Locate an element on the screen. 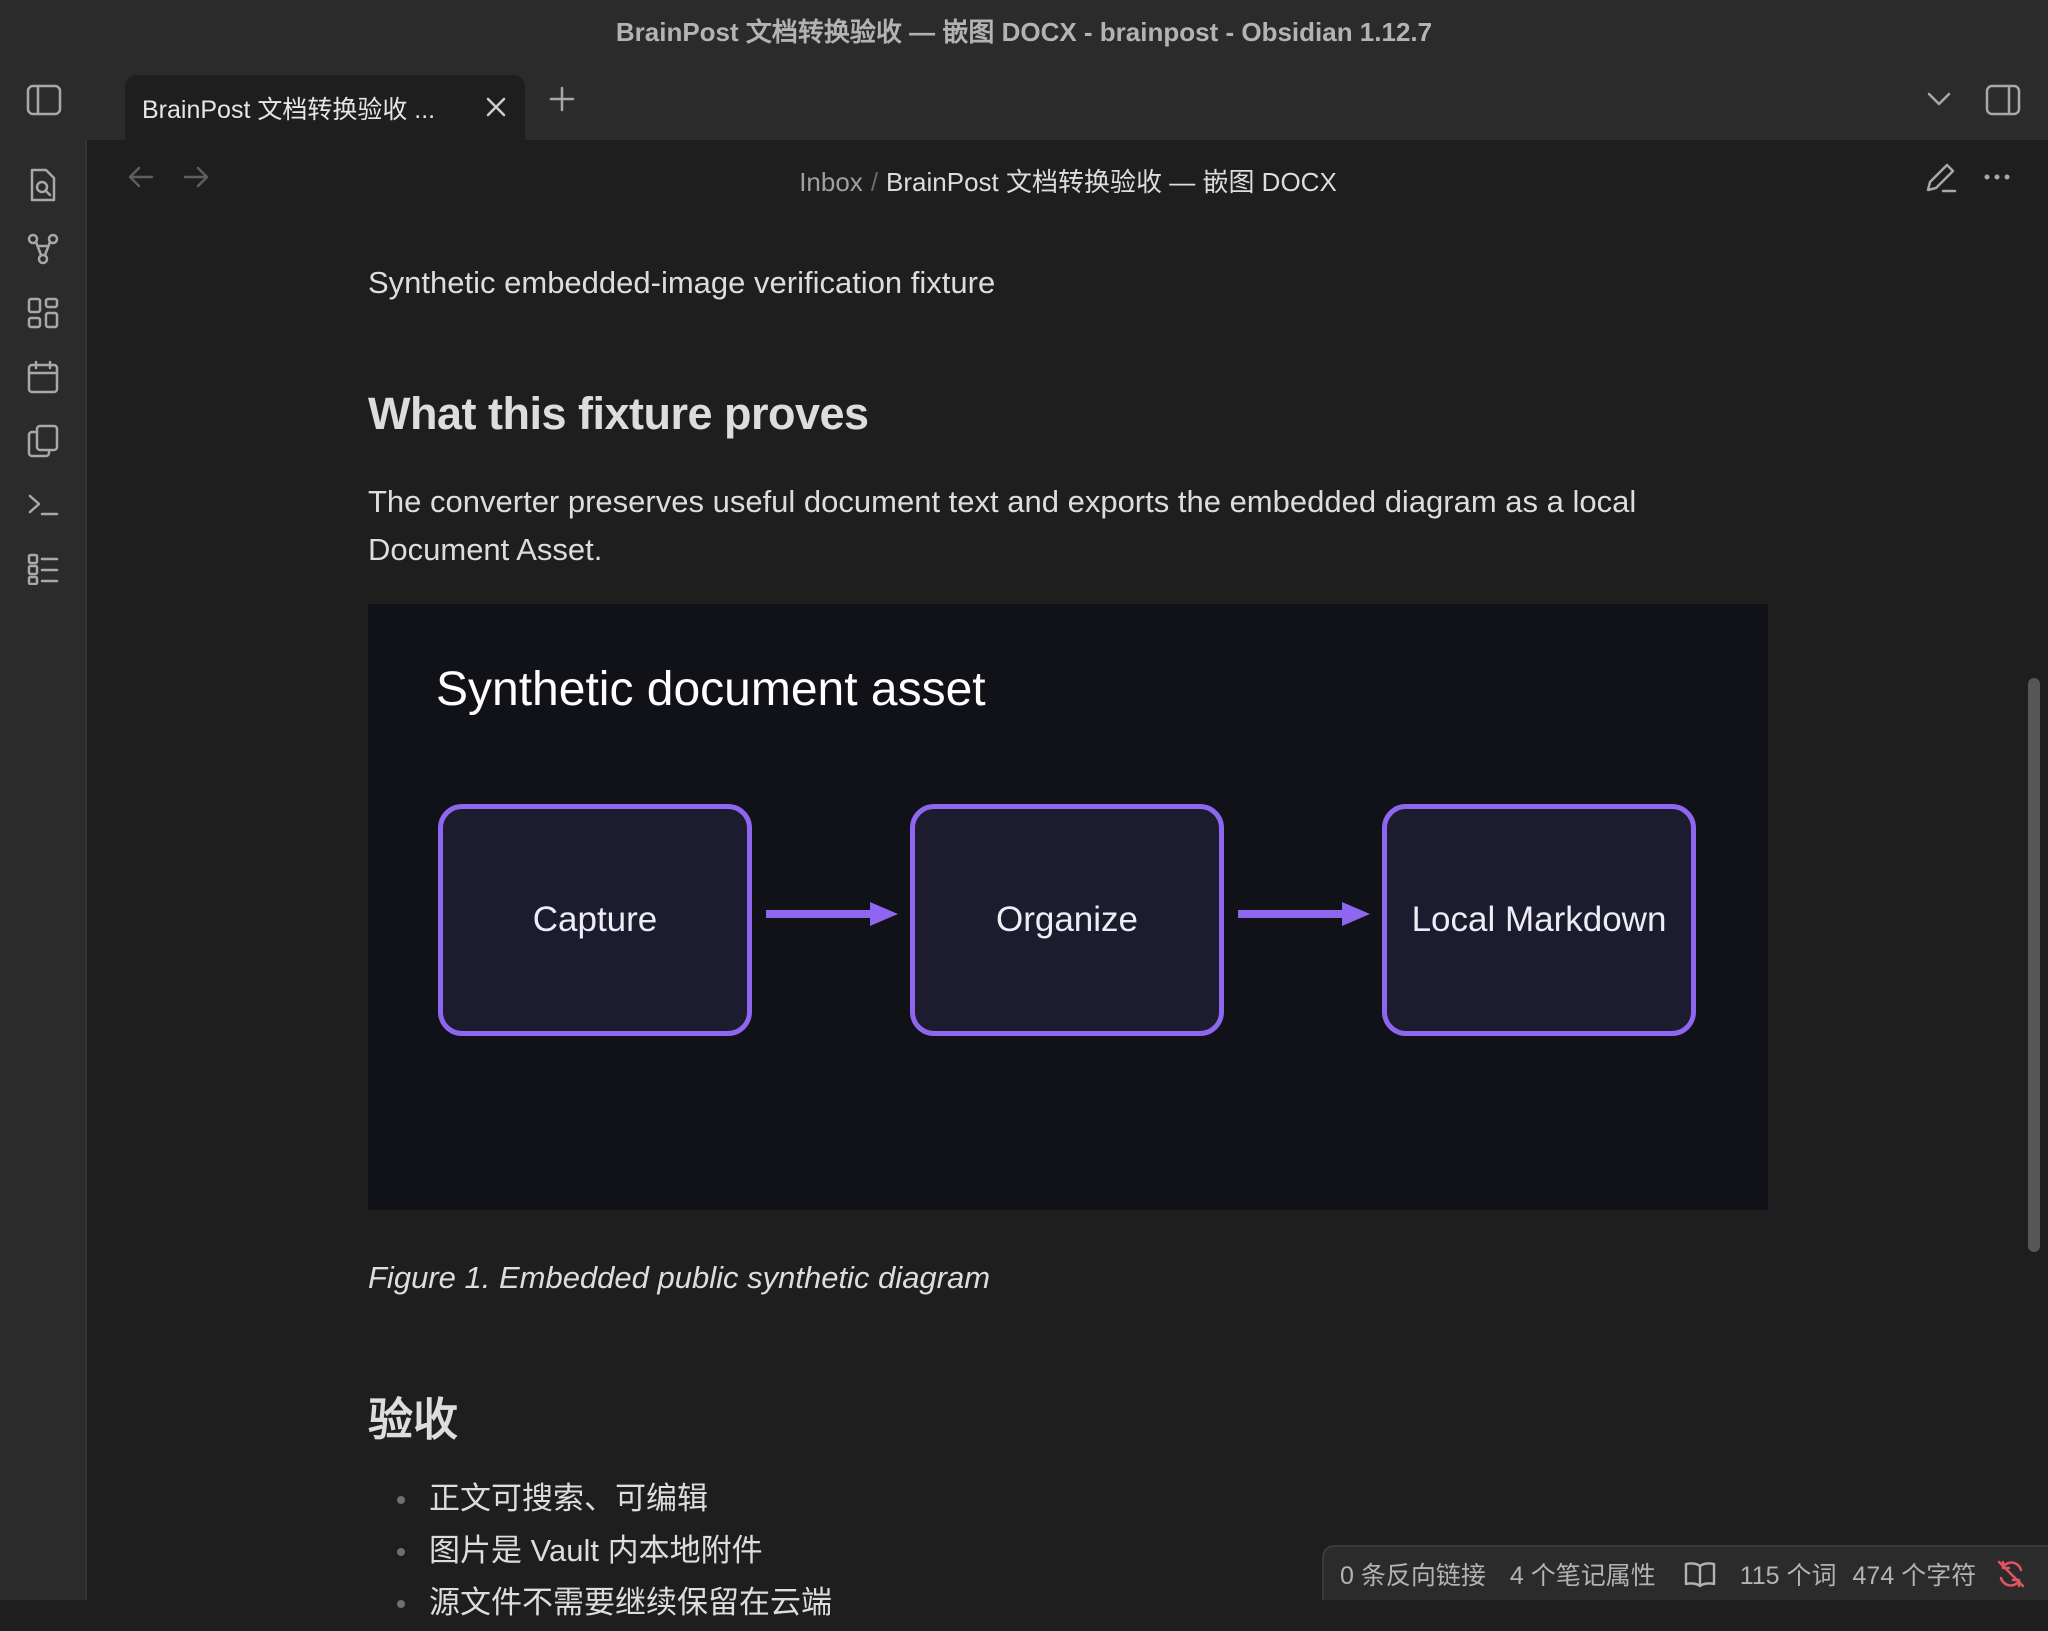  reading-mode-book-icon is located at coordinates (1700, 1574).